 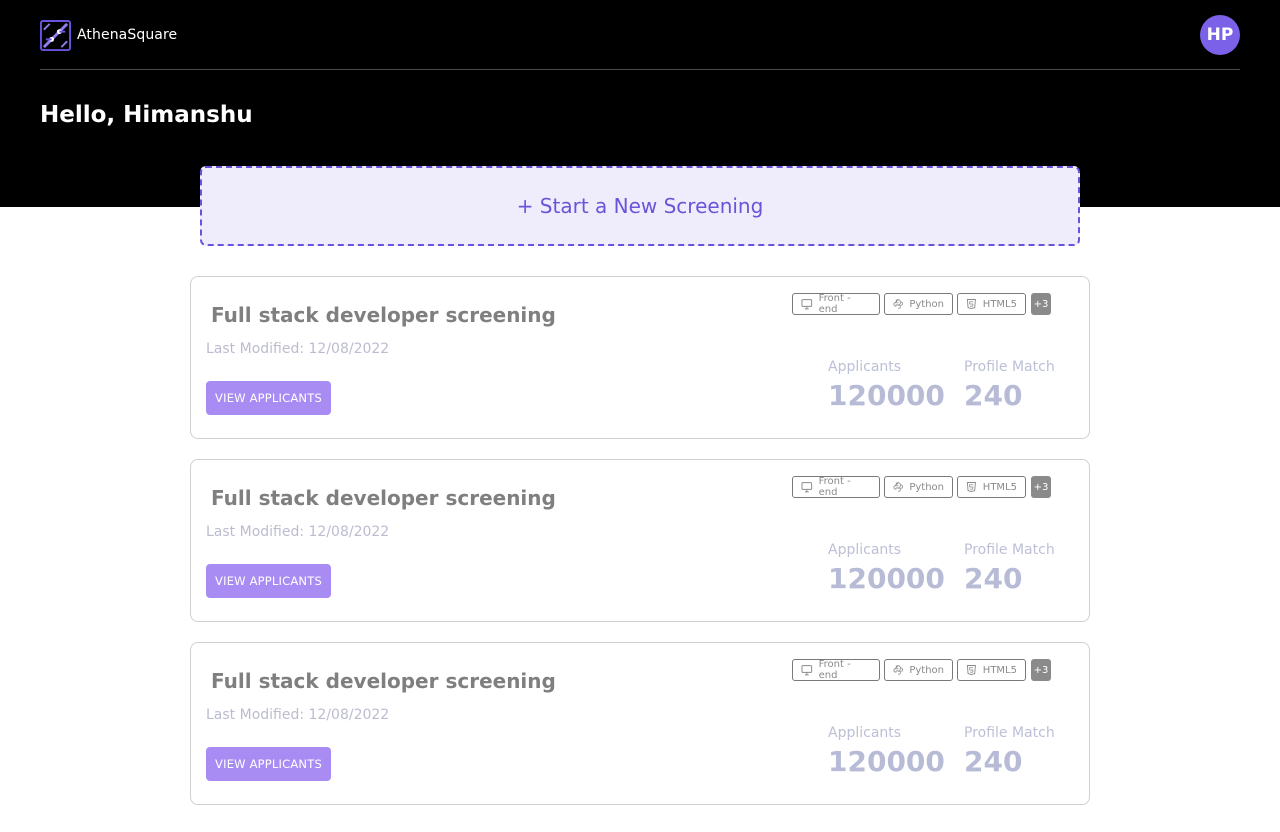 I want to click on start-new-screening-label: + Start a New Screening, so click(x=640, y=206).